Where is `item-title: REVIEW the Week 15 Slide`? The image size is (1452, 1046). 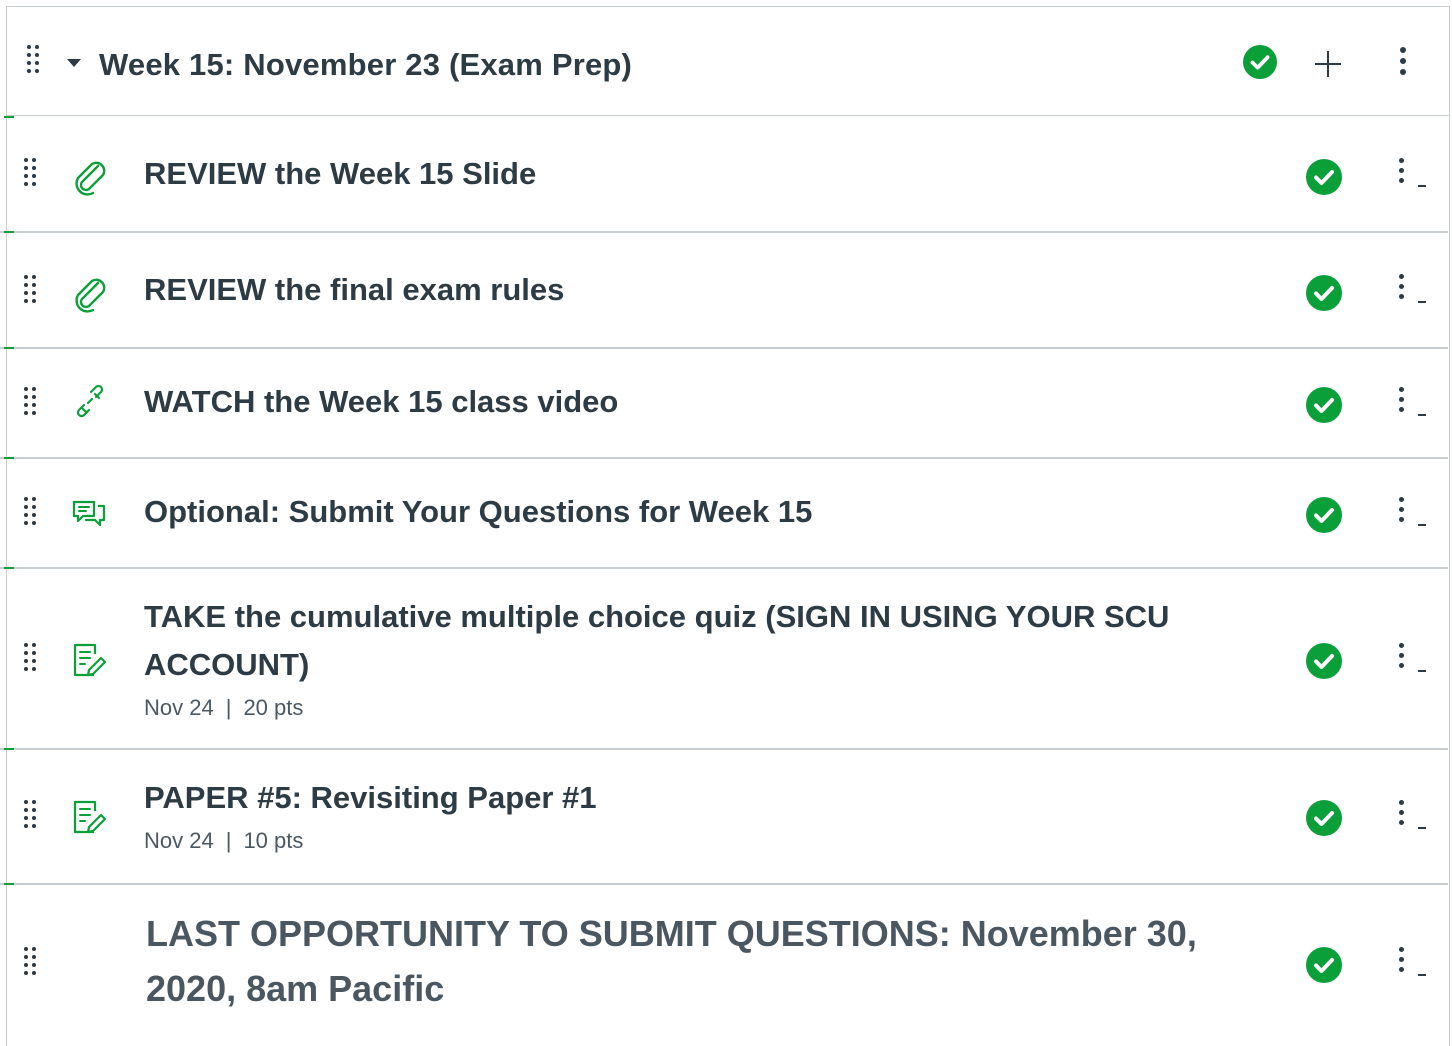 item-title: REVIEW the Week 15 Slide is located at coordinates (340, 174).